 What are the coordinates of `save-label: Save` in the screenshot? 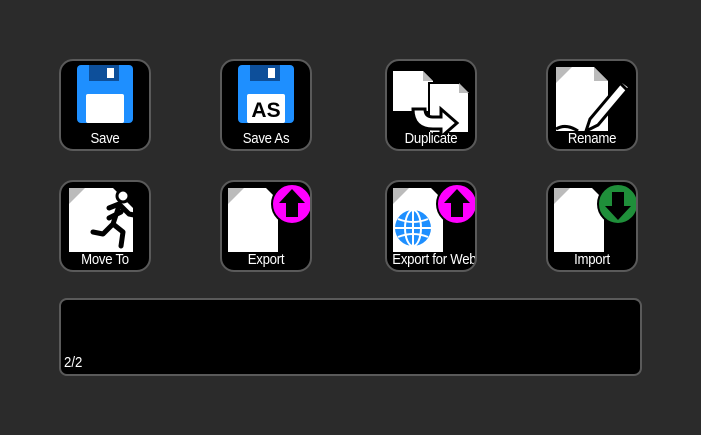 It's located at (105, 138).